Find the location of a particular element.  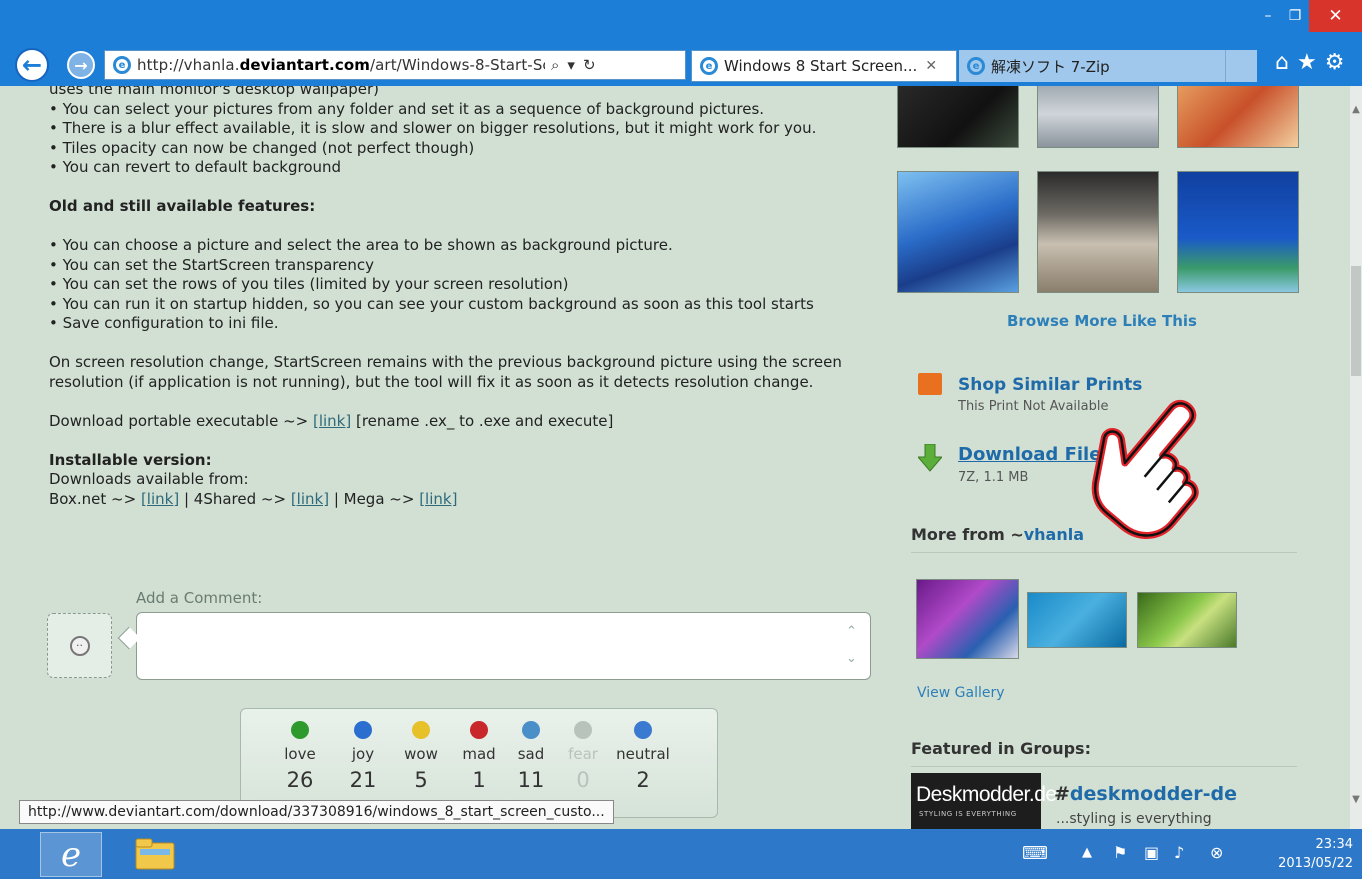

ie-tab-icon: e is located at coordinates (709, 66).